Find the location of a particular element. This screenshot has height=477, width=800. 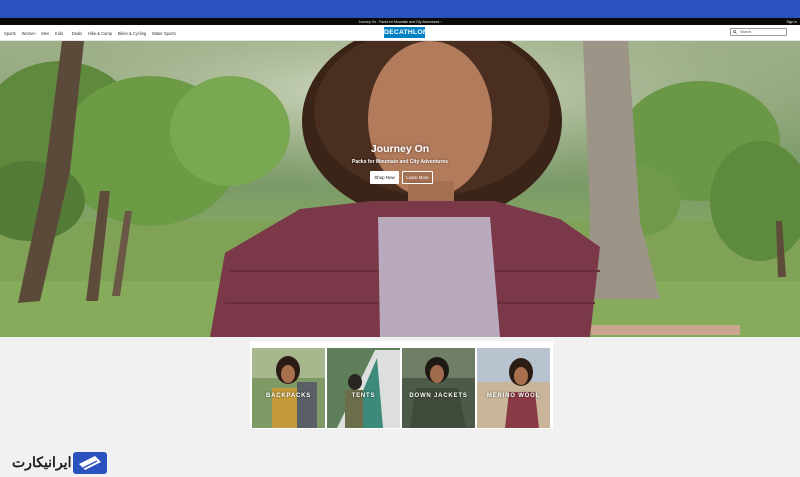

search-input: Search is located at coordinates (758, 32).